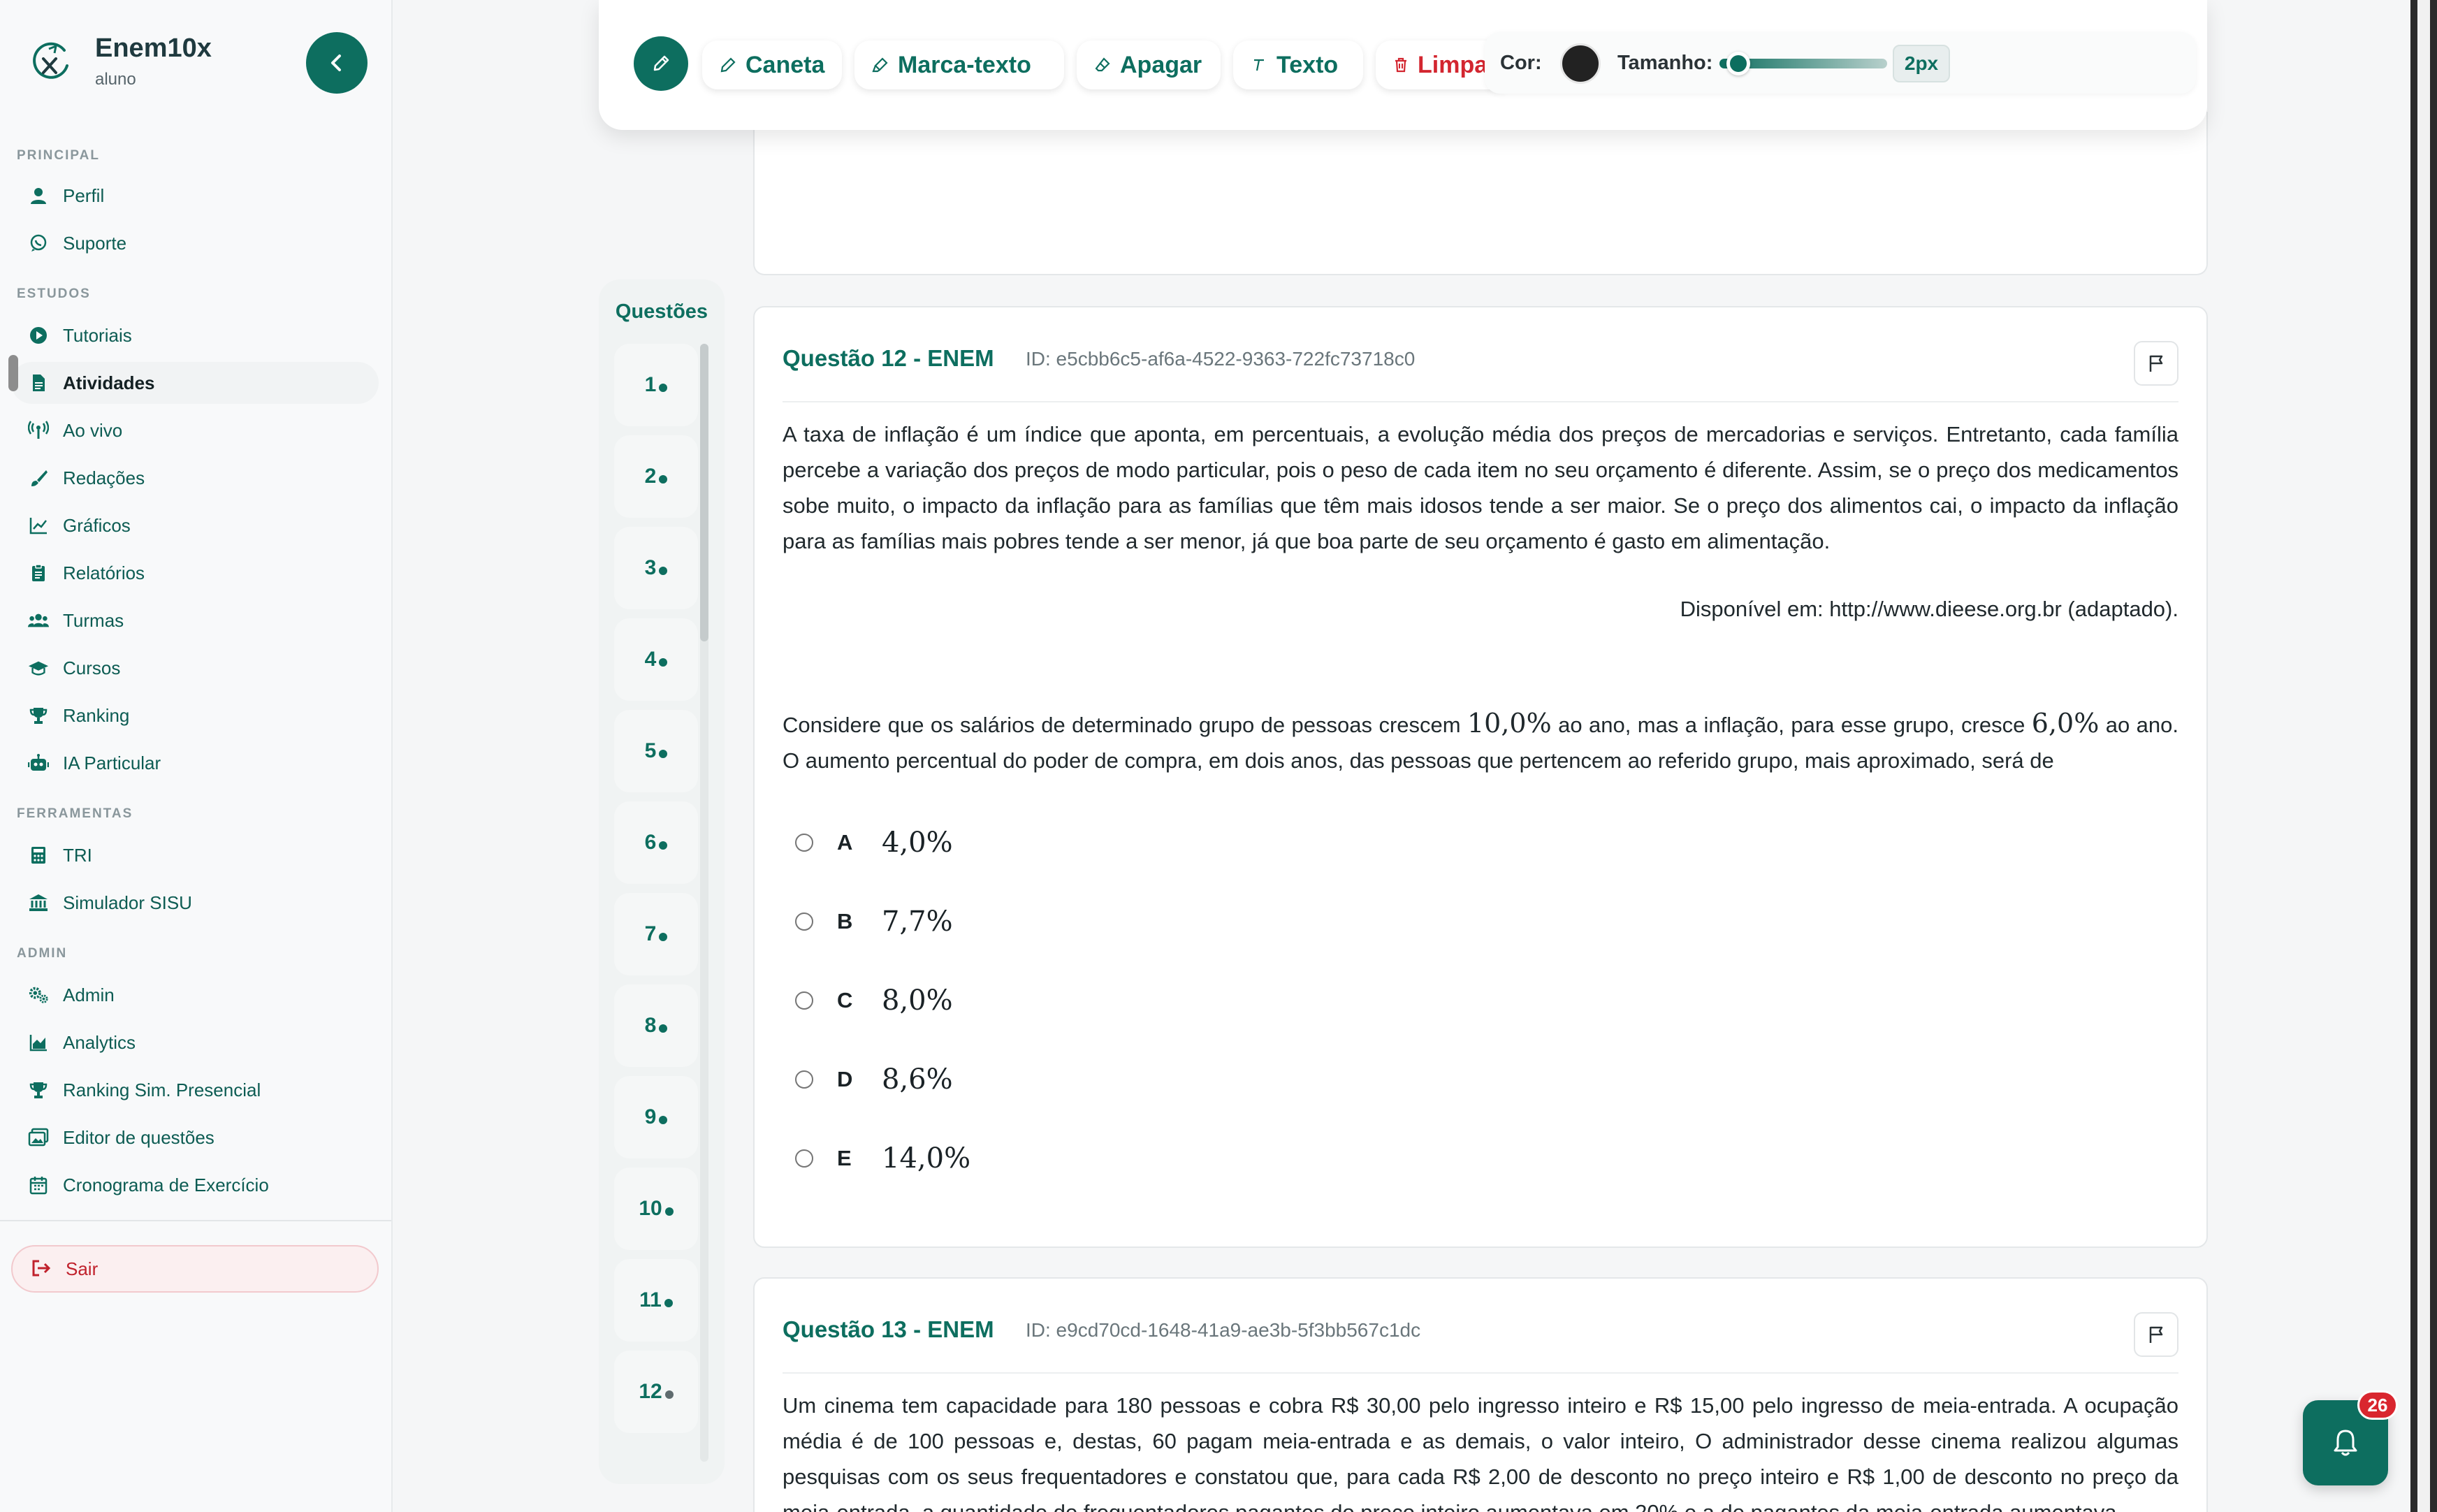 This screenshot has height=1512, width=2437. What do you see at coordinates (82, 1268) in the screenshot?
I see `logout-label: Sair` at bounding box center [82, 1268].